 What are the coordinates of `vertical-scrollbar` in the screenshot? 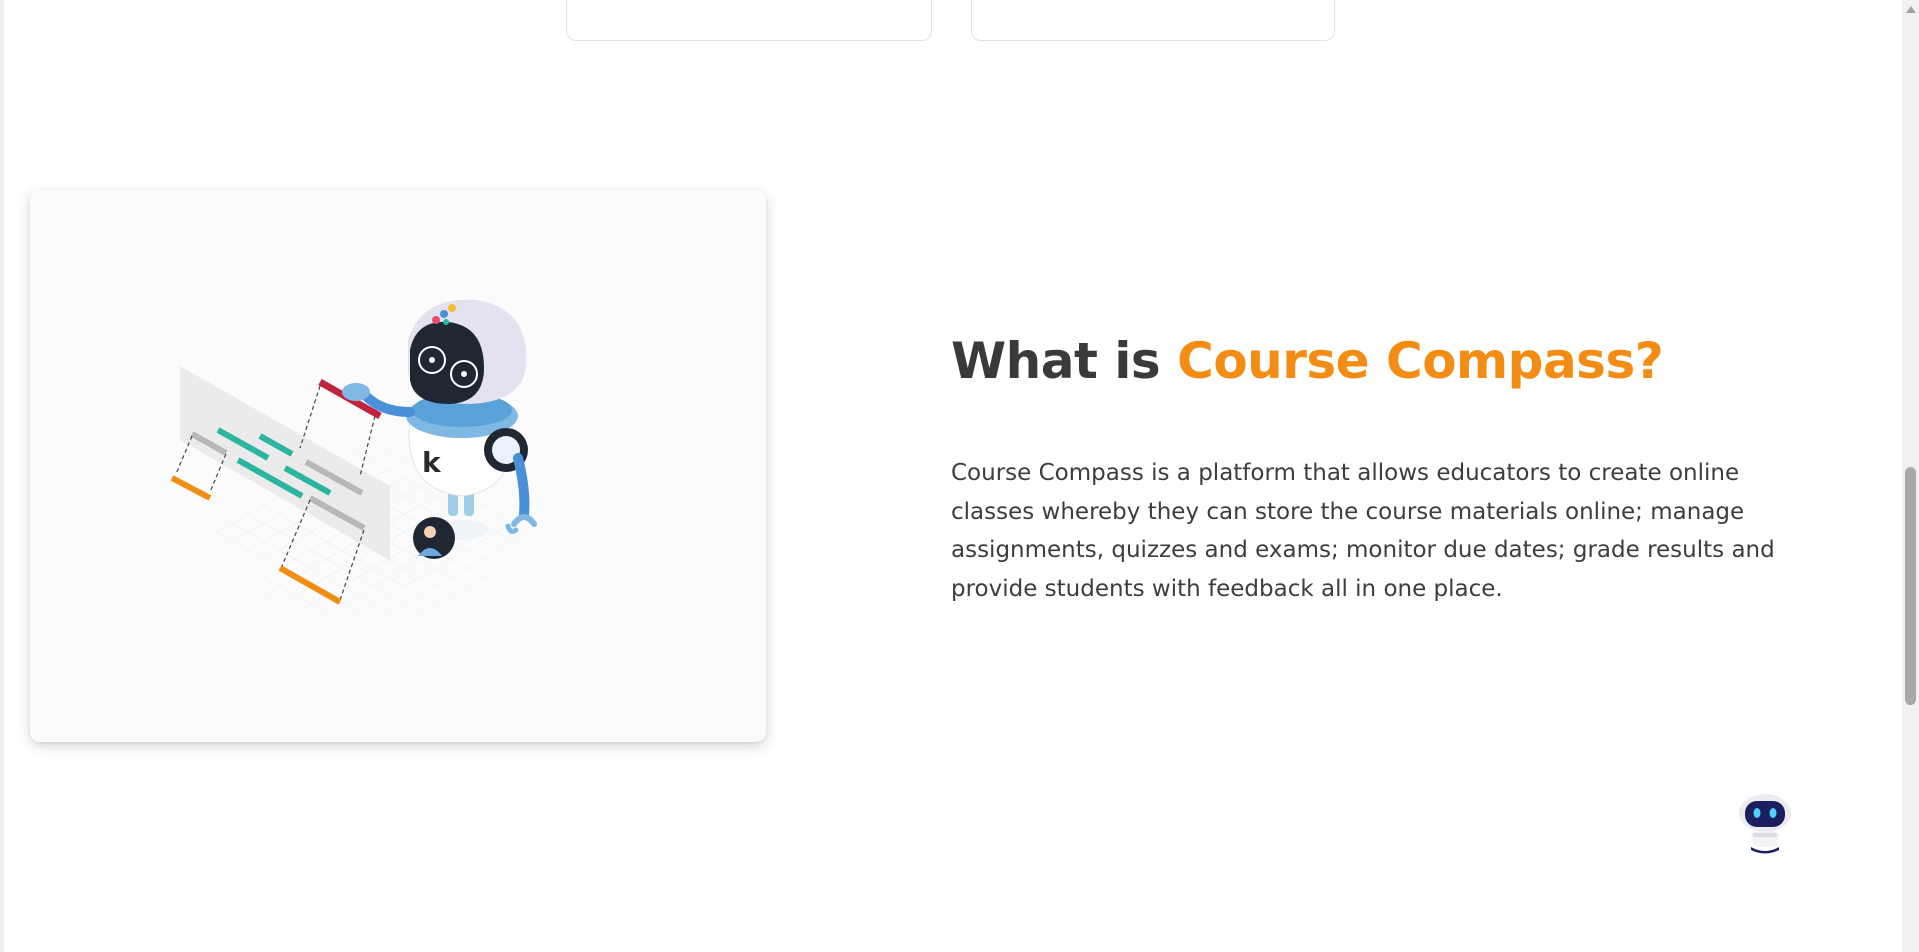 It's located at (1910, 476).